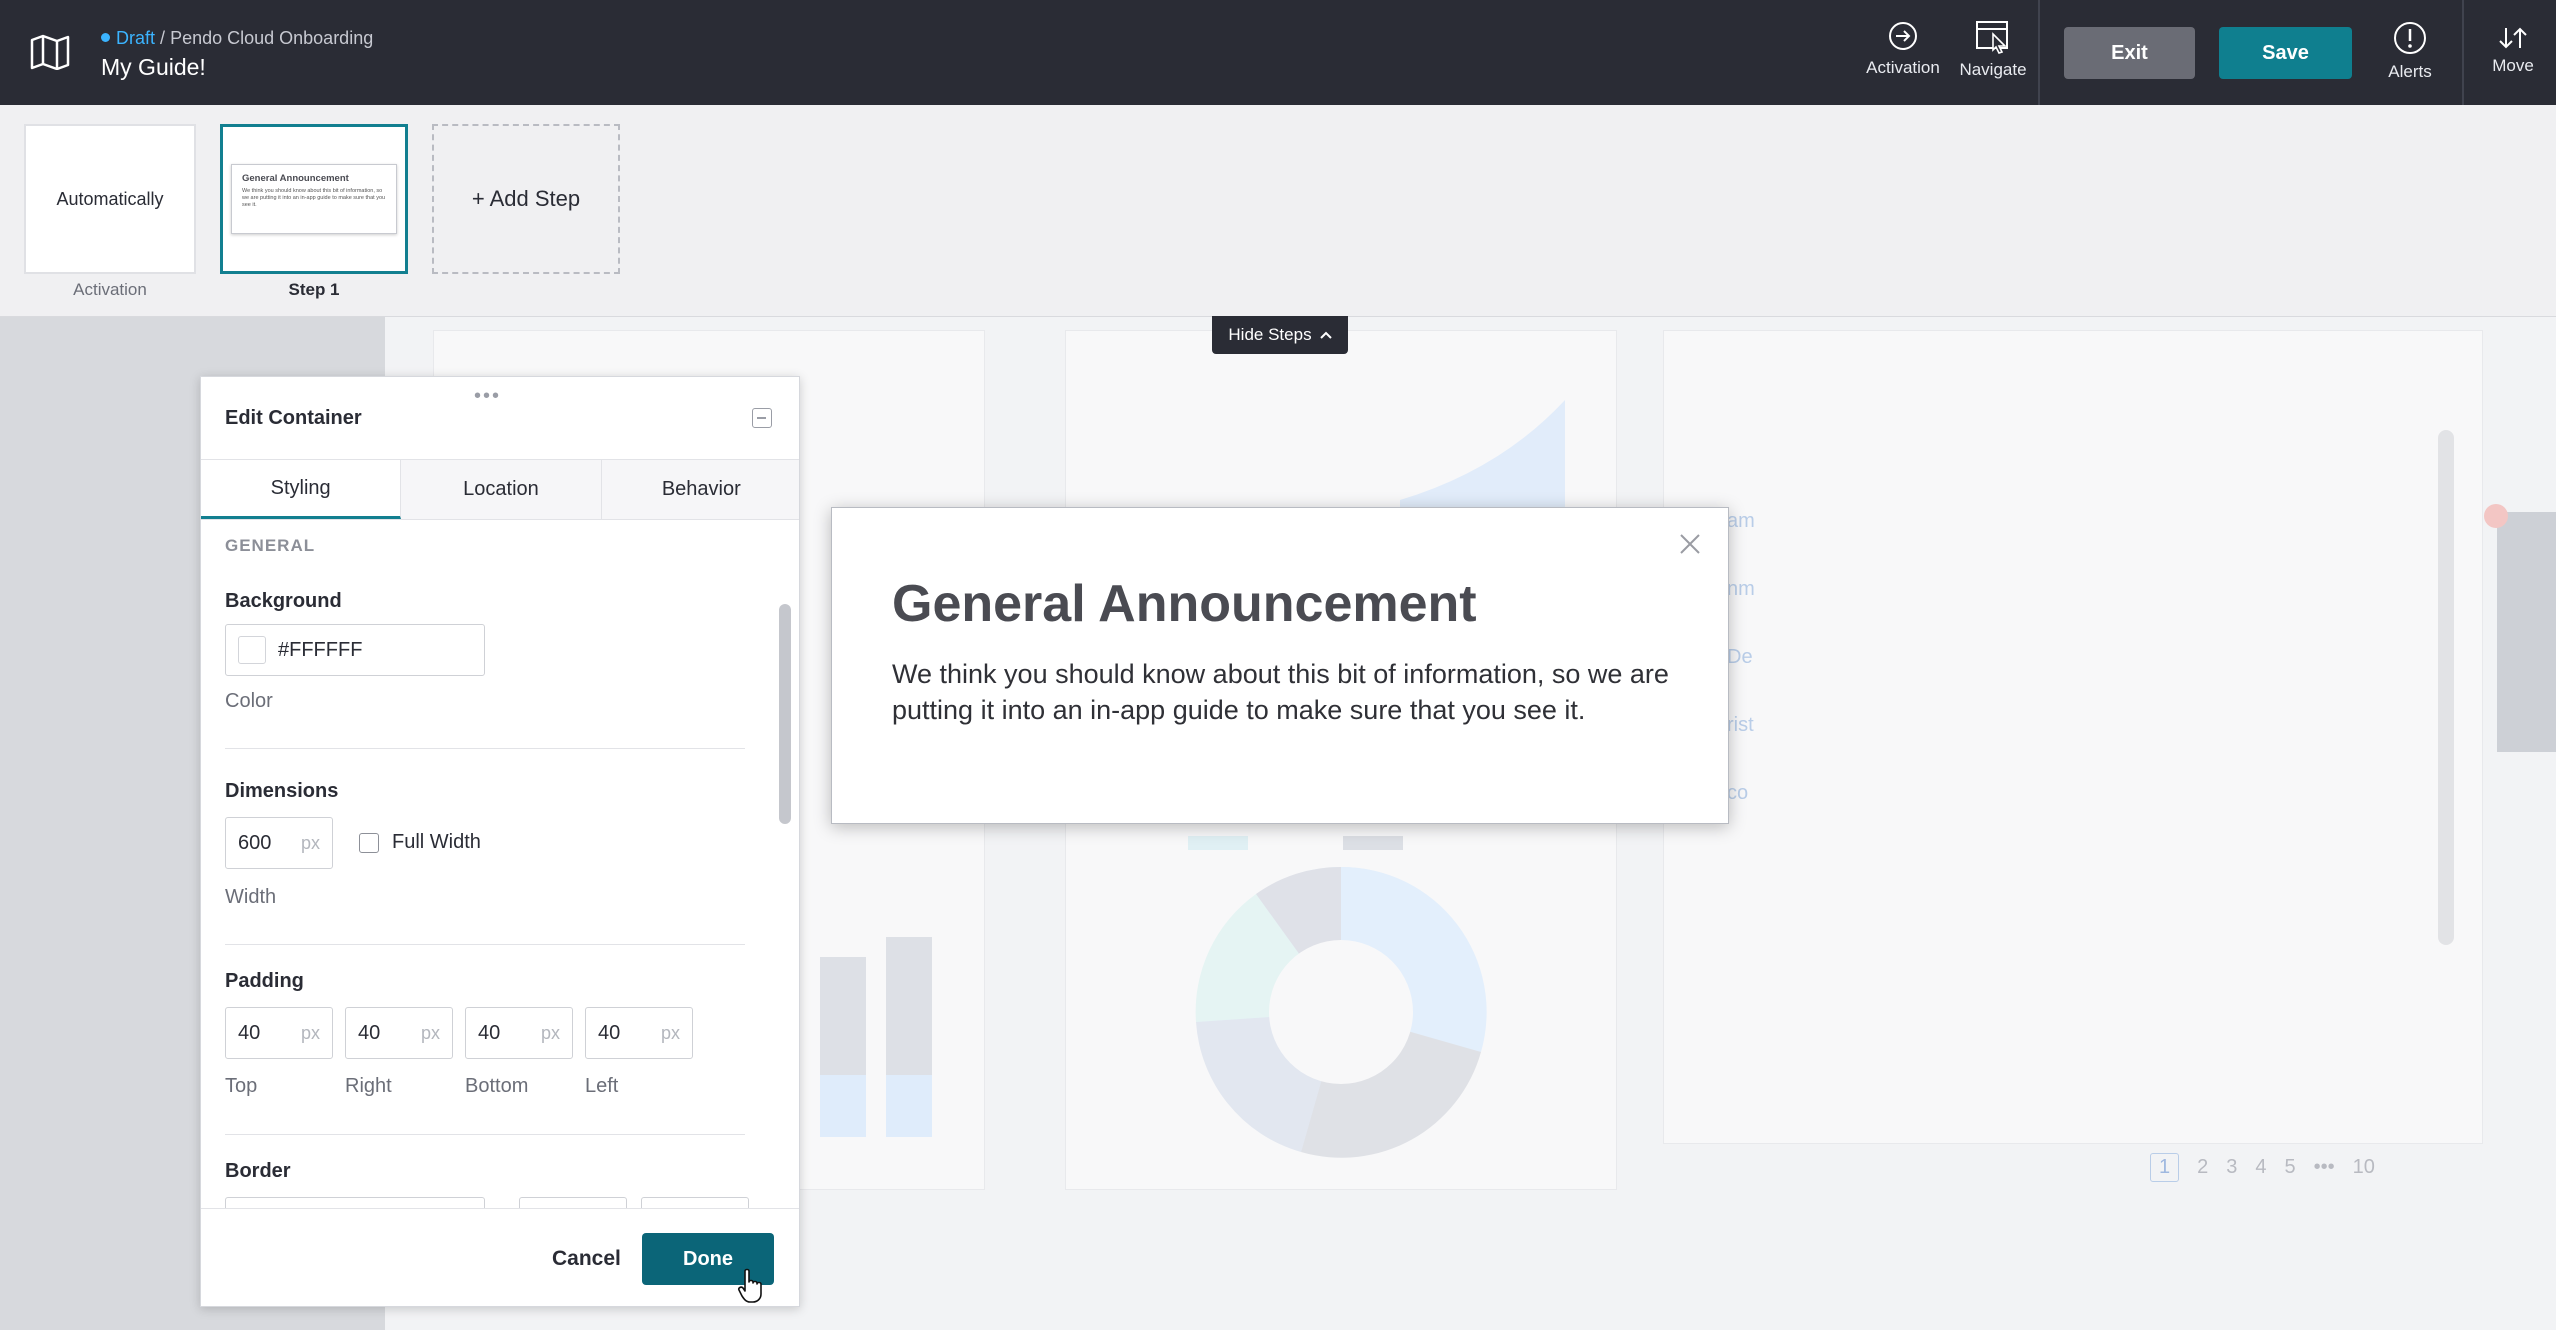 Image resolution: width=2556 pixels, height=1330 pixels. Describe the element at coordinates (355, 1202) in the screenshot. I see `border-color-field` at that location.